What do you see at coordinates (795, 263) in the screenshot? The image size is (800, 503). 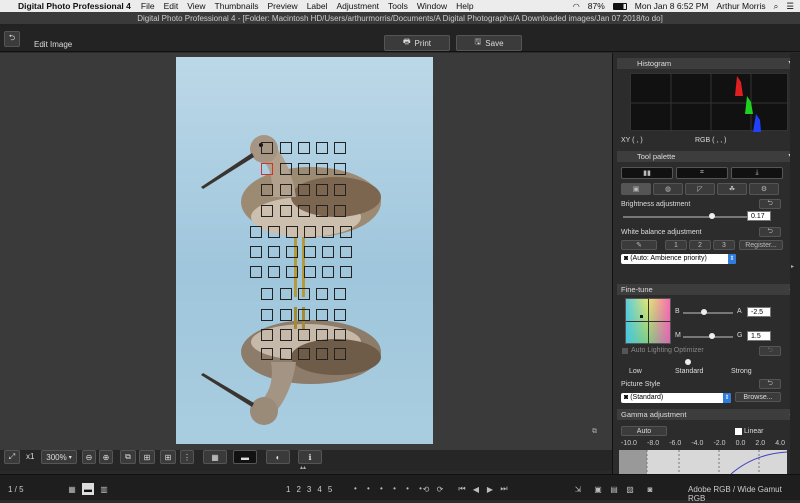 I see `panel-scroll-edge: ▸` at bounding box center [795, 263].